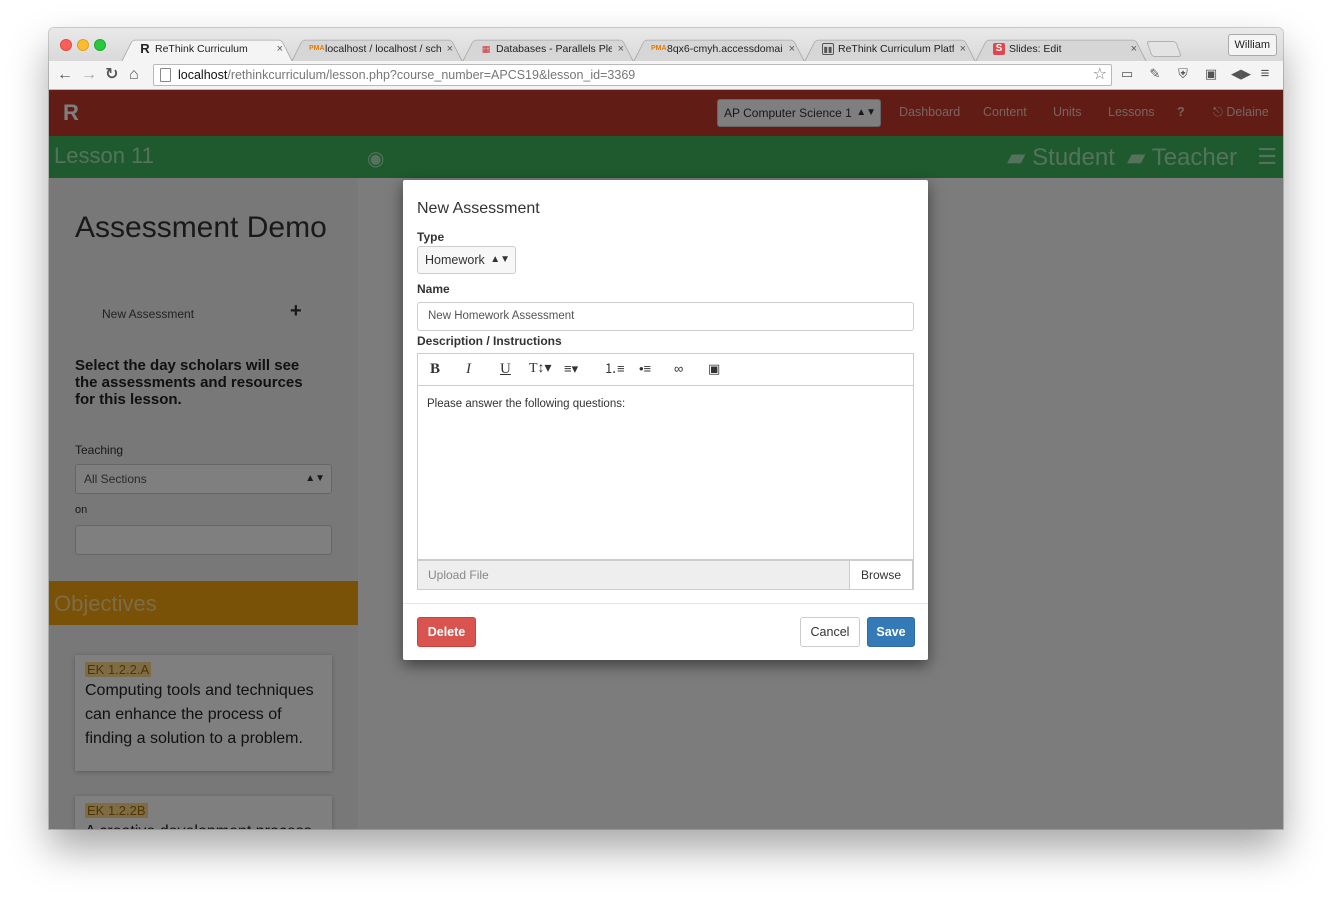 Image resolution: width=1332 pixels, height=900 pixels. What do you see at coordinates (896, 49) in the screenshot?
I see `tab-title: ReThink Curriculum Platform` at bounding box center [896, 49].